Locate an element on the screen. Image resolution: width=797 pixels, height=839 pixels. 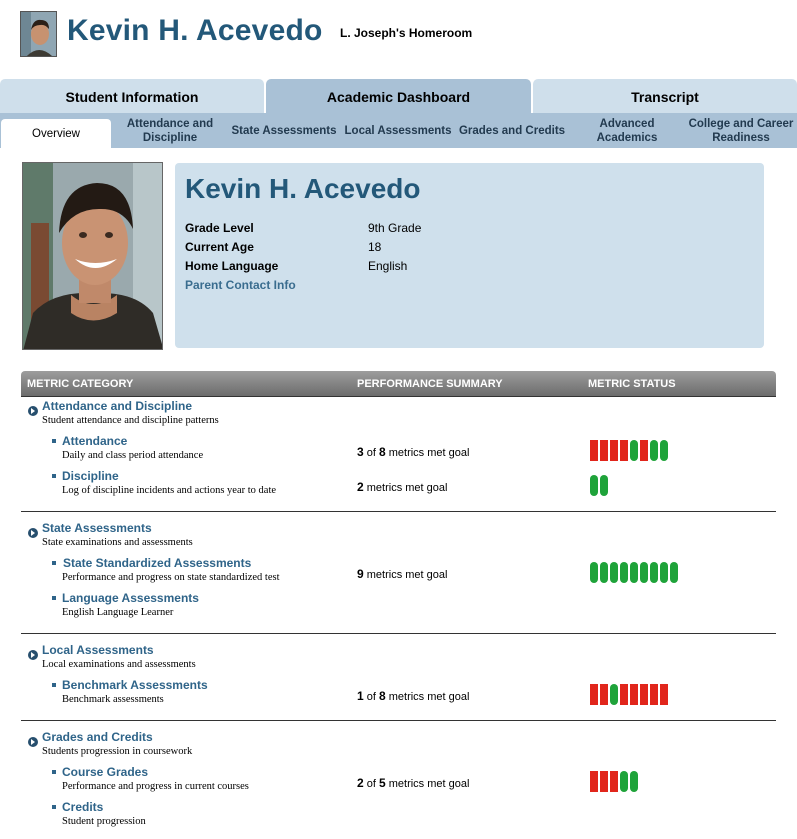
category-description: State examinations and assessments is located at coordinates (117, 542).